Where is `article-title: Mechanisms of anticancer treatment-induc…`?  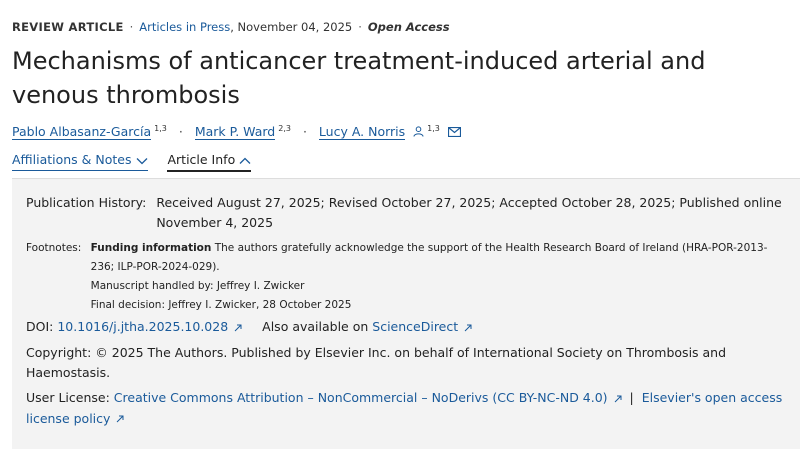
article-title: Mechanisms of anticancer treatment-induc… is located at coordinates (359, 78).